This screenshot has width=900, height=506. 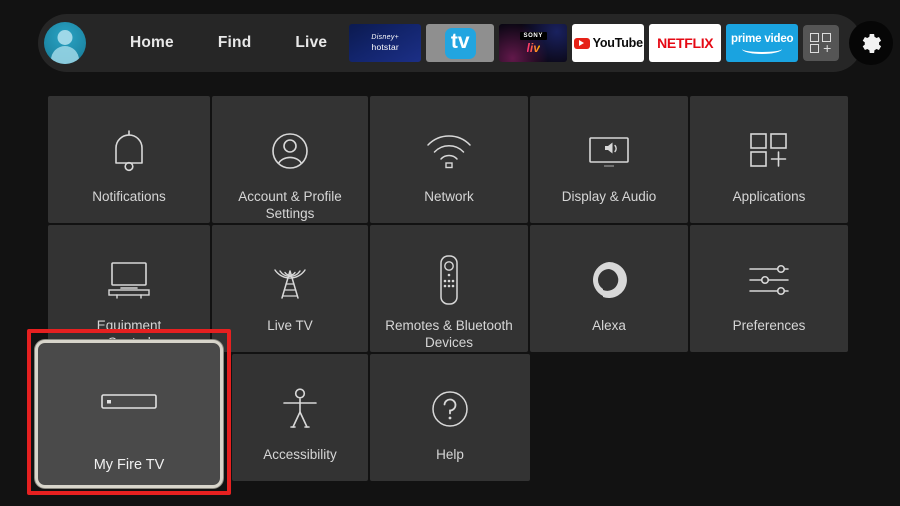 I want to click on tile-label: Accessibility, so click(x=300, y=454).